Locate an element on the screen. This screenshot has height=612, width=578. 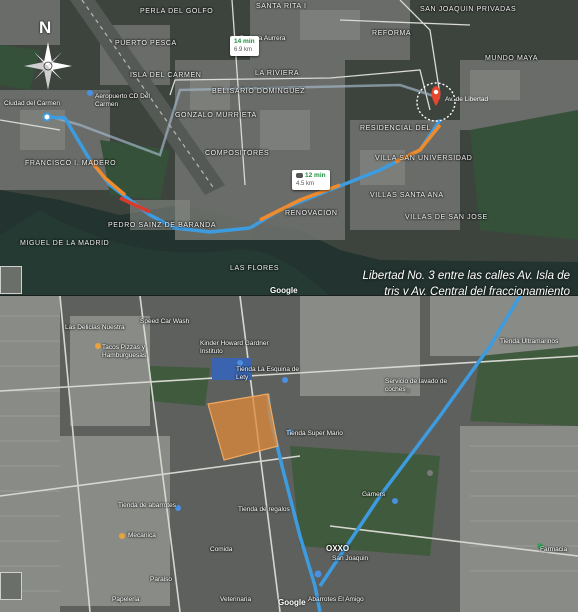
poi-tienda-super: Tienda Super Mario is located at coordinates (314, 433).